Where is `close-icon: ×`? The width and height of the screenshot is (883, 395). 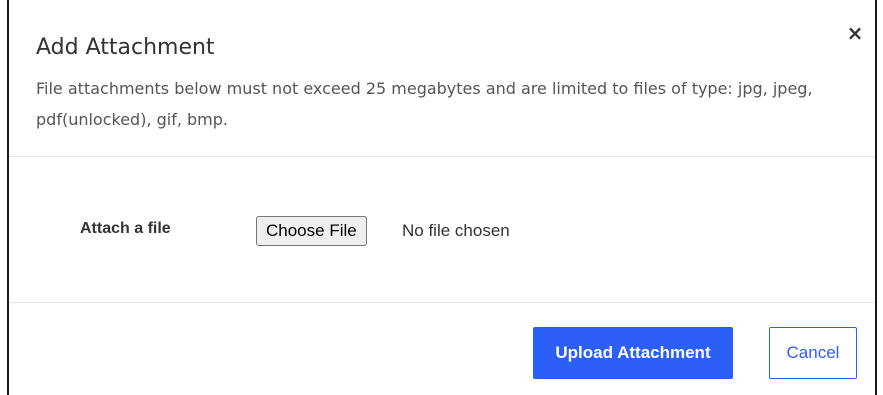 close-icon: × is located at coordinates (855, 33).